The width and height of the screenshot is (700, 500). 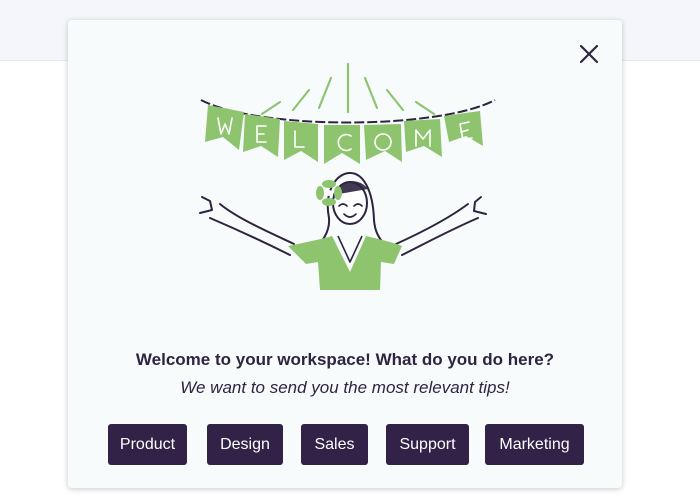 What do you see at coordinates (147, 444) in the screenshot?
I see `role-button-product: Product` at bounding box center [147, 444].